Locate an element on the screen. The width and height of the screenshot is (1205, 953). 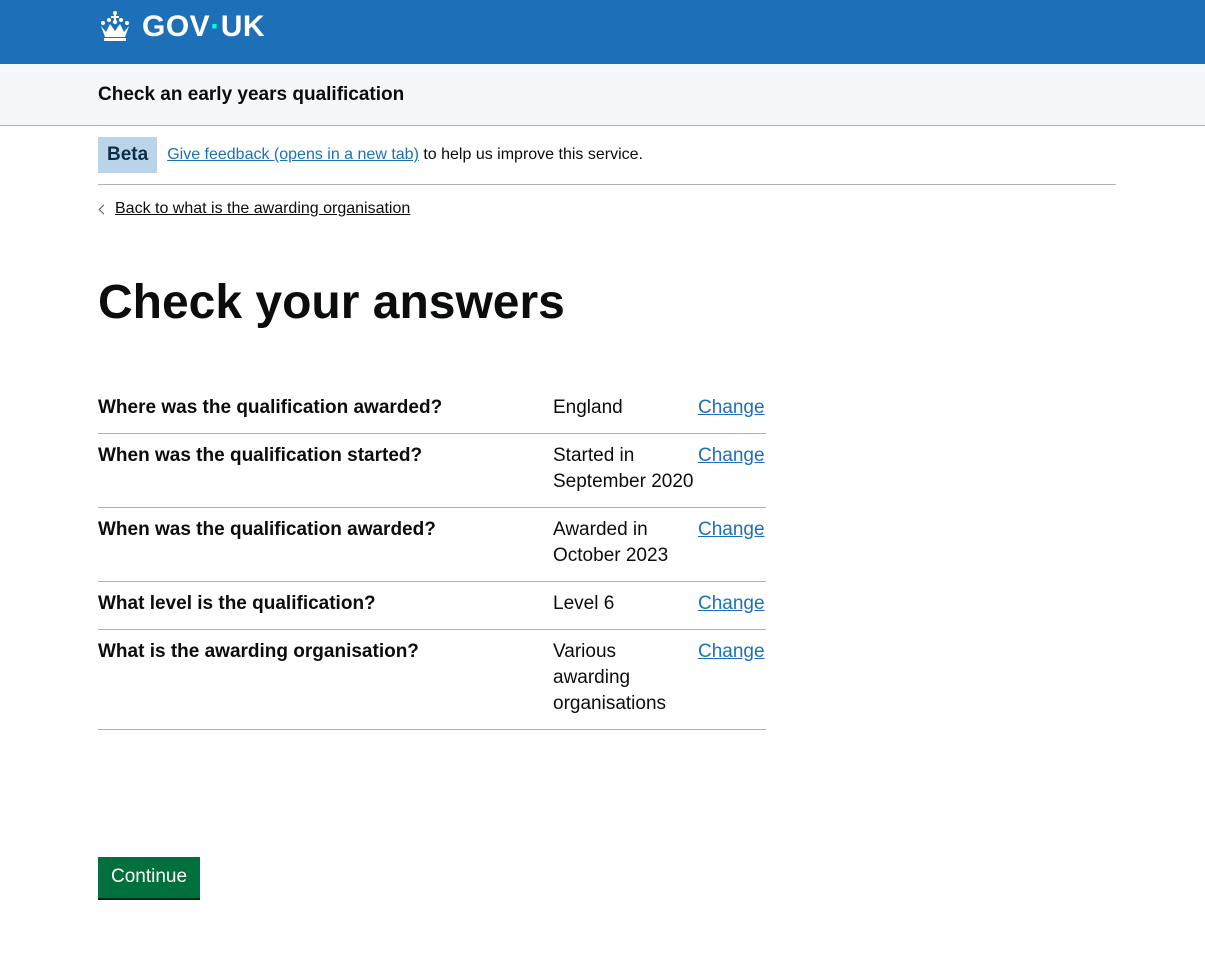
summary-key: What level is the qualification? is located at coordinates (237, 603).